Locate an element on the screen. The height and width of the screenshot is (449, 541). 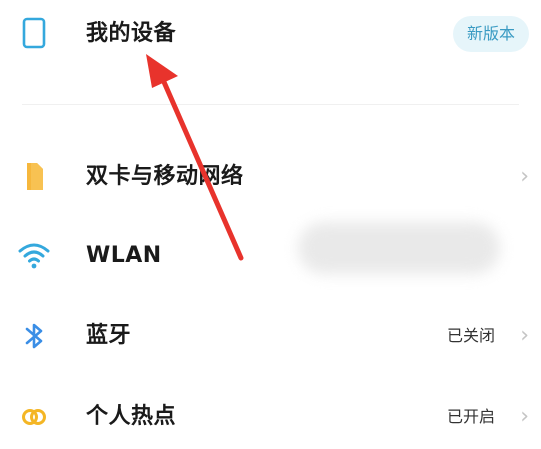
new-version-badge: 新版本 is located at coordinates (490, 34).